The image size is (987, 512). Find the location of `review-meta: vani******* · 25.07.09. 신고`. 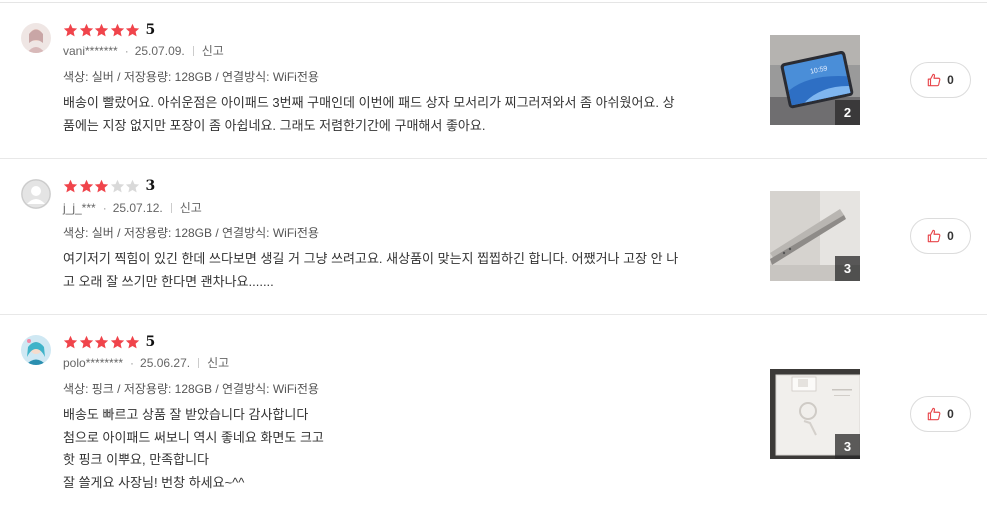

review-meta: vani******* · 25.07.09. 신고 is located at coordinates (143, 50).